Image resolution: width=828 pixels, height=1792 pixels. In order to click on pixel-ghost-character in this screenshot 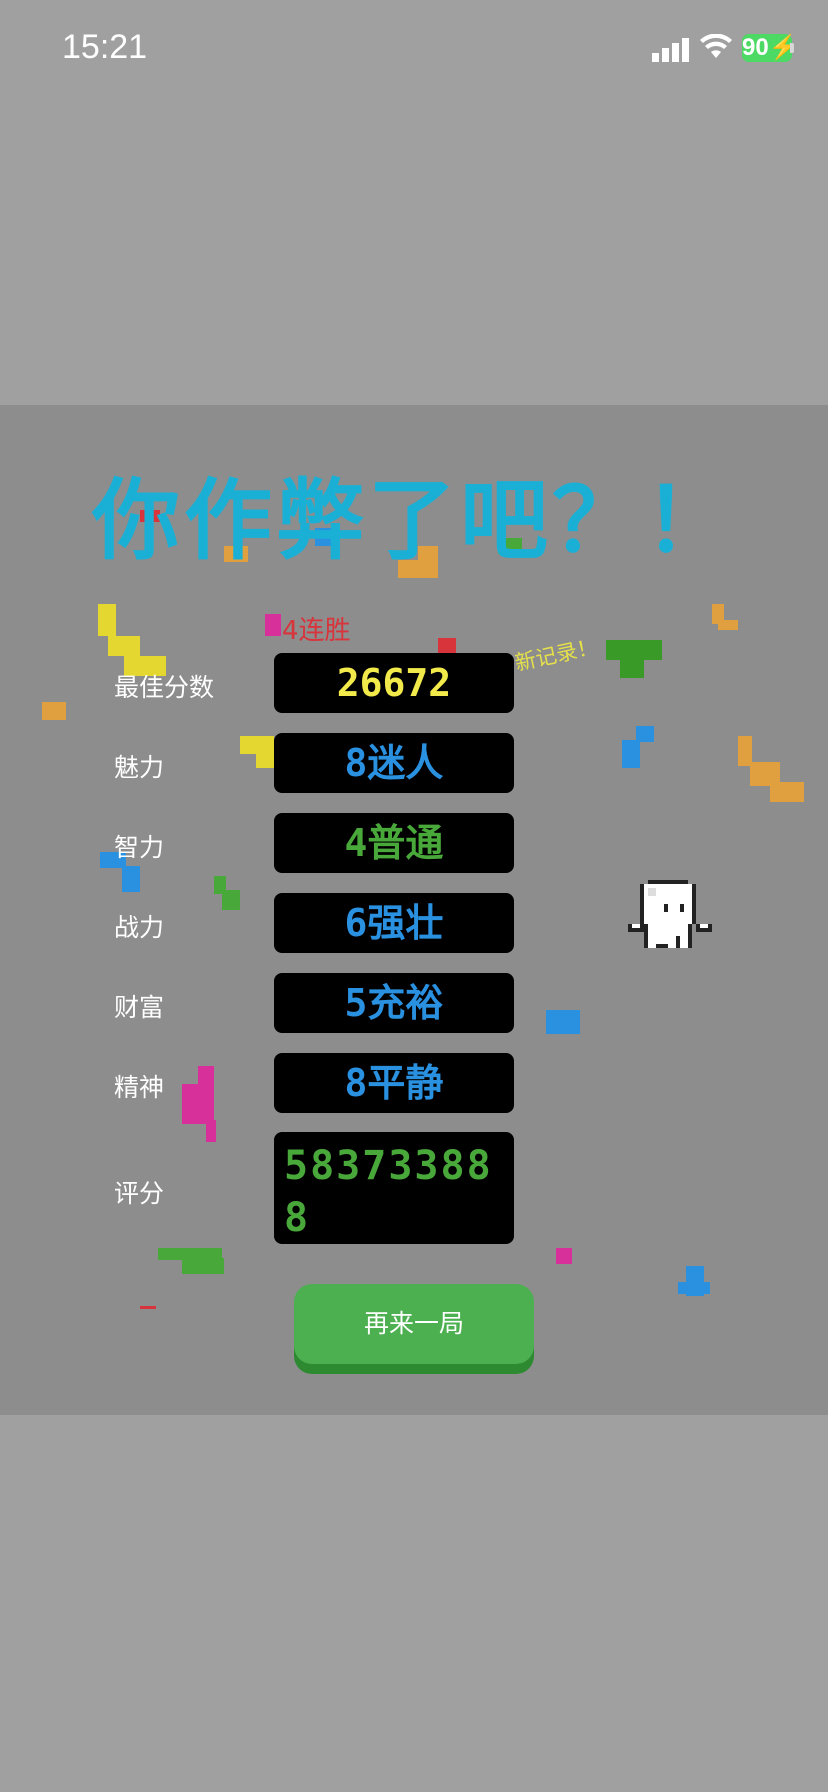, I will do `click(670, 914)`.